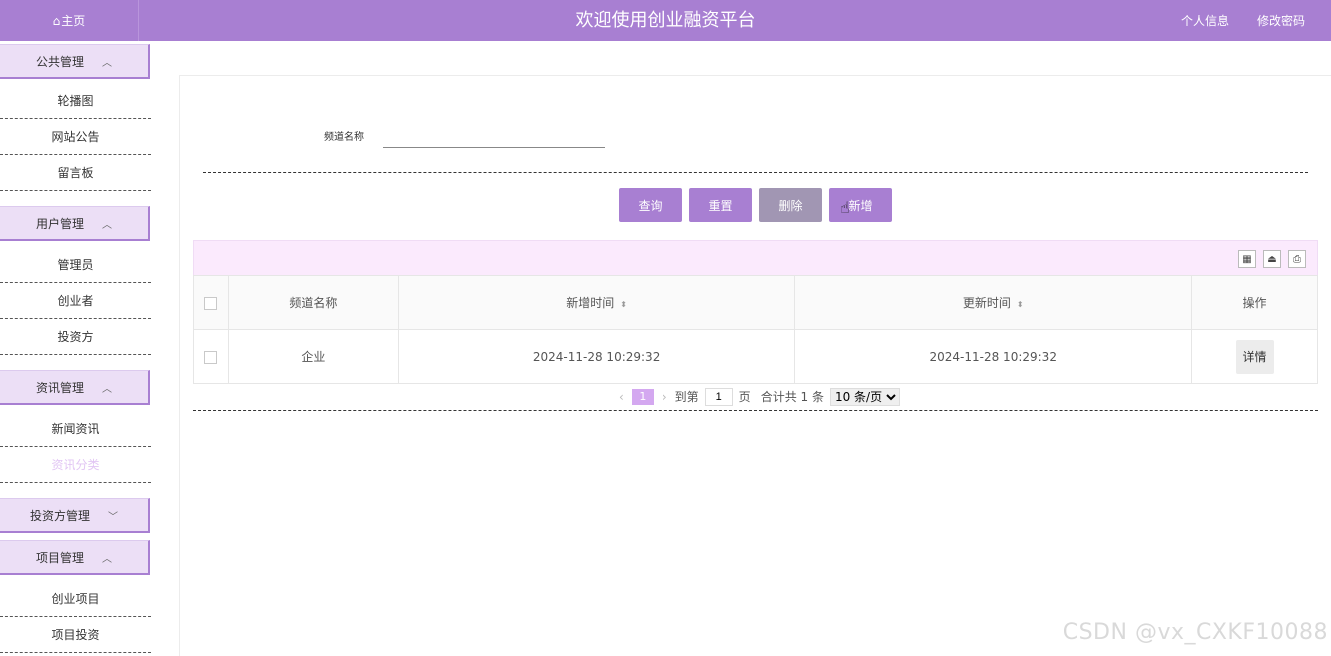  I want to click on table-toolbar: ▦ ⏏ ⎙, so click(755, 258).